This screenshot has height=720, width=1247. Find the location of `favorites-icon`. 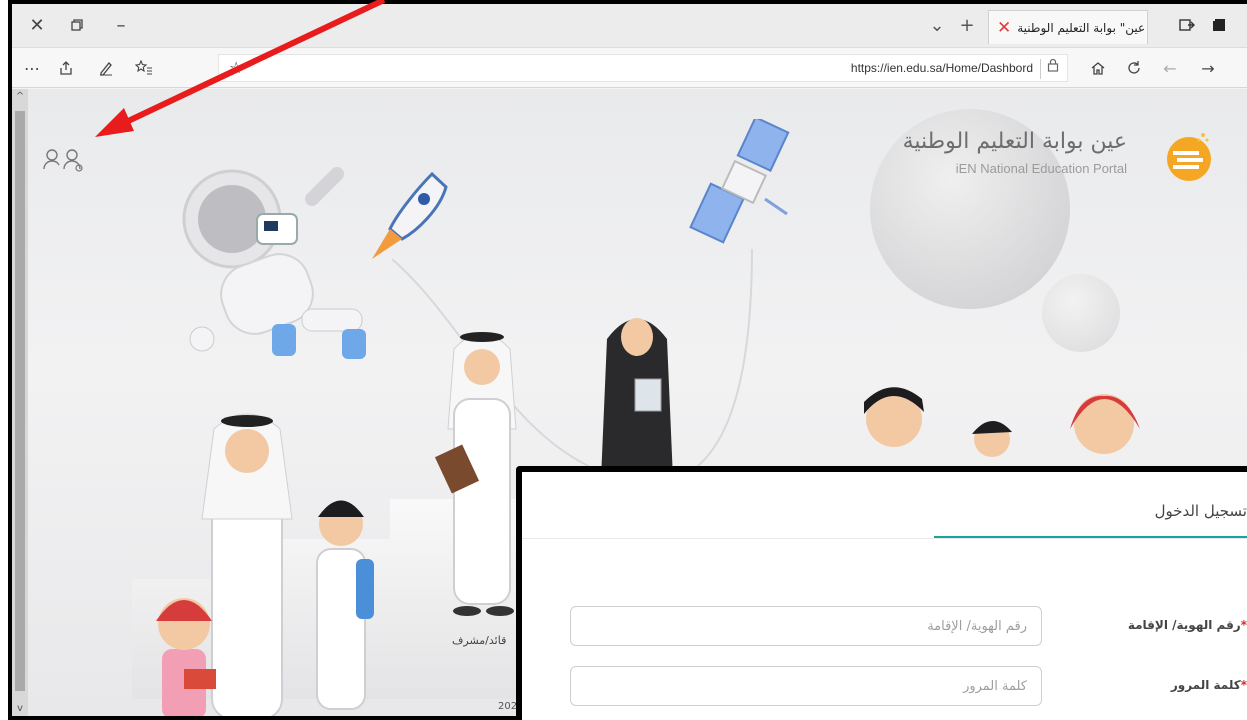

favorites-icon is located at coordinates (144, 68).